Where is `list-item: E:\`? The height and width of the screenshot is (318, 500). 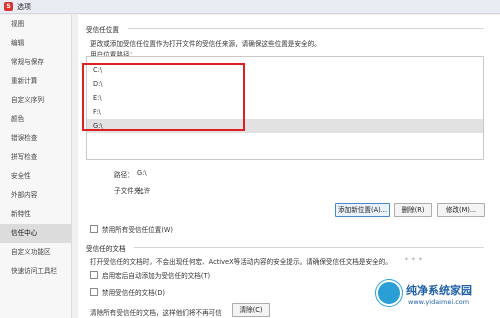 list-item: E:\ is located at coordinates (285, 98).